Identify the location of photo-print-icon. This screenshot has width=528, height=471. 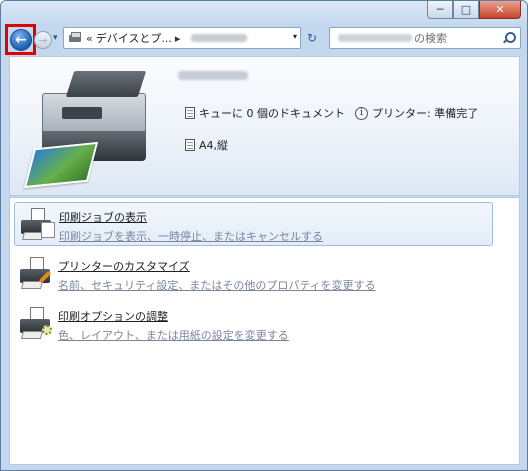
(61, 165).